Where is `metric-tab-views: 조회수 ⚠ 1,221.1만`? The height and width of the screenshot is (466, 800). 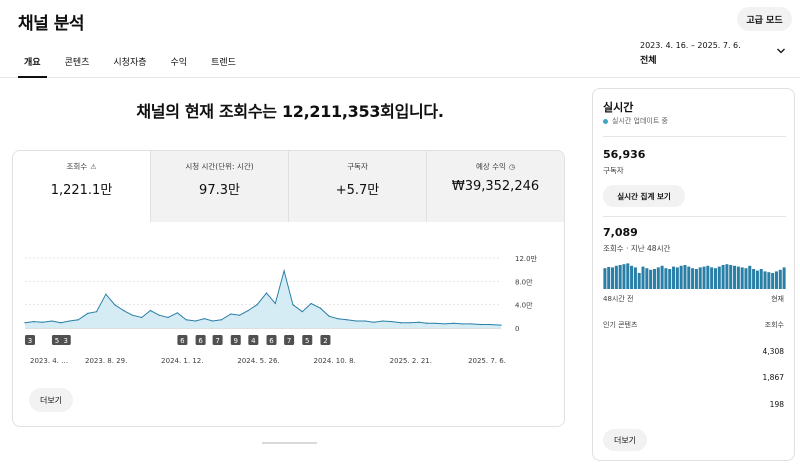 metric-tab-views: 조회수 ⚠ 1,221.1만 is located at coordinates (81, 186).